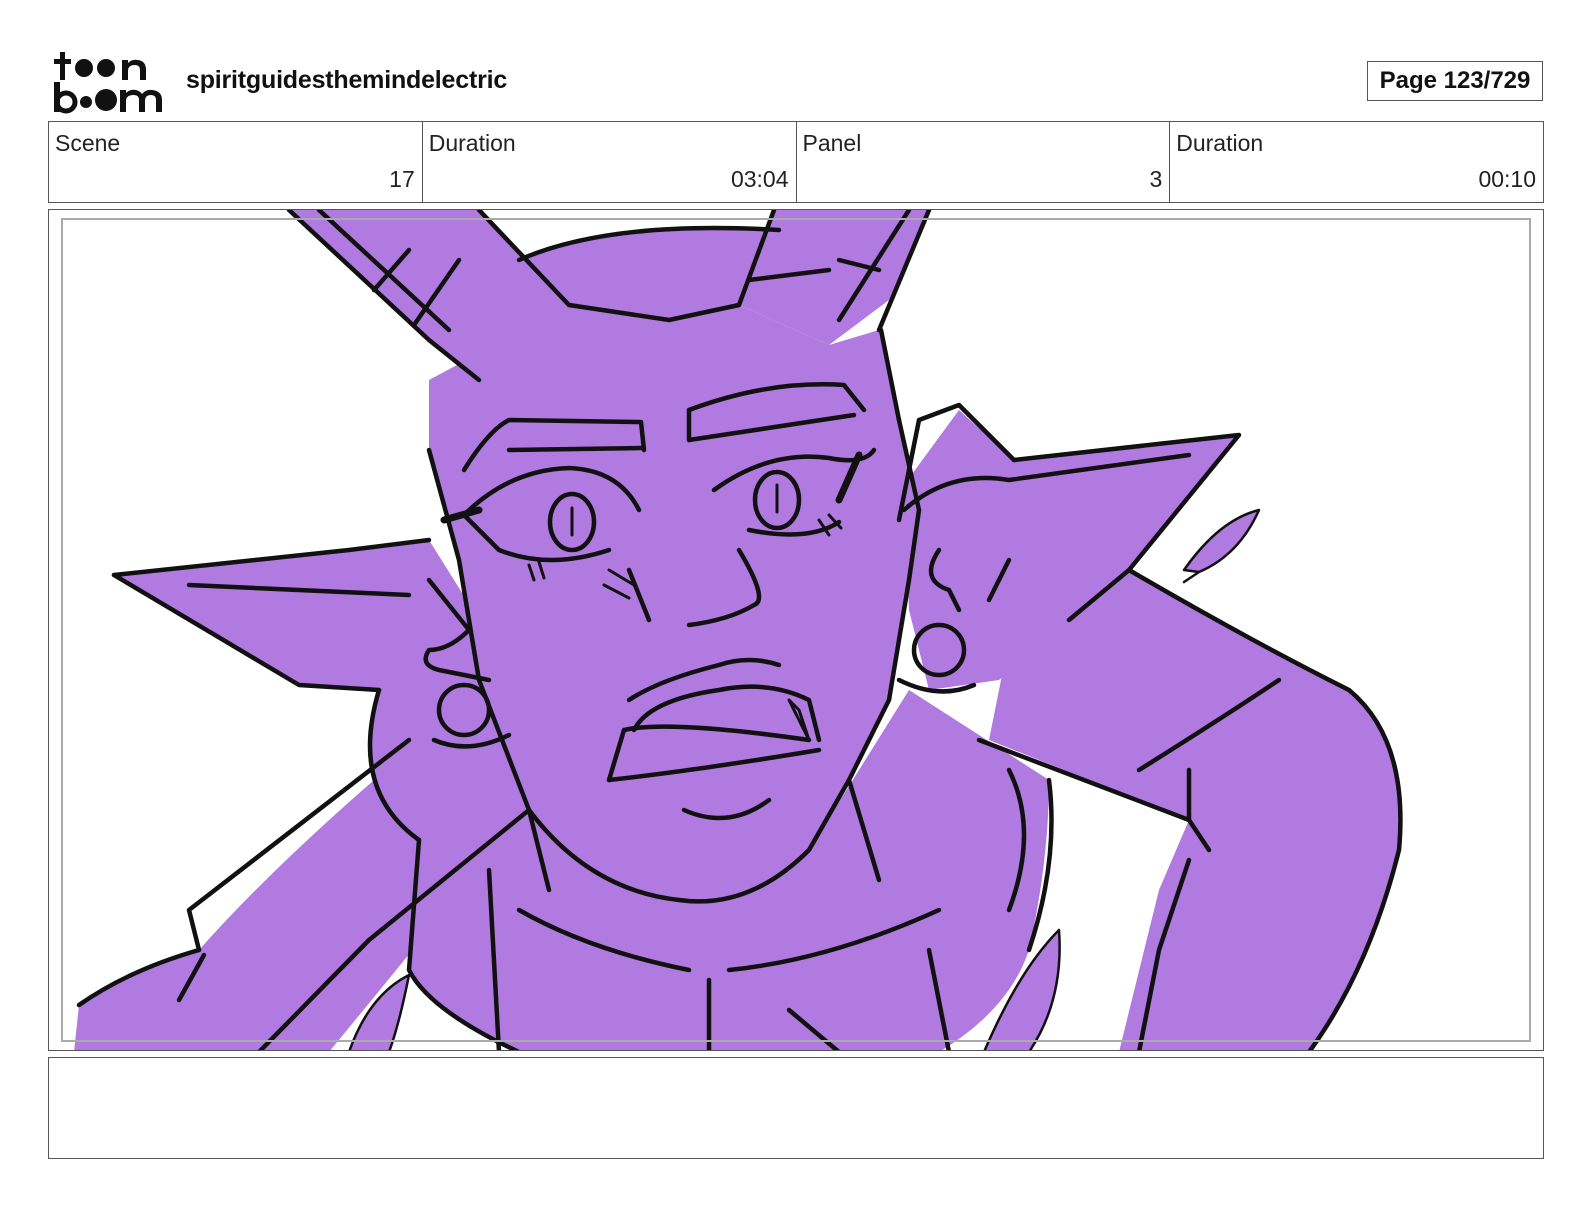 The height and width of the screenshot is (1224, 1584). Describe the element at coordinates (759, 179) in the screenshot. I see `scene-duration-value: 03:04` at that location.